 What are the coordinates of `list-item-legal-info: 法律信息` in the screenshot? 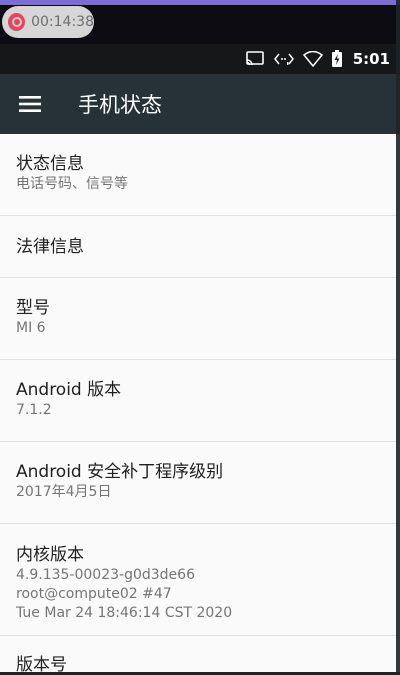 It's located at (200, 247).